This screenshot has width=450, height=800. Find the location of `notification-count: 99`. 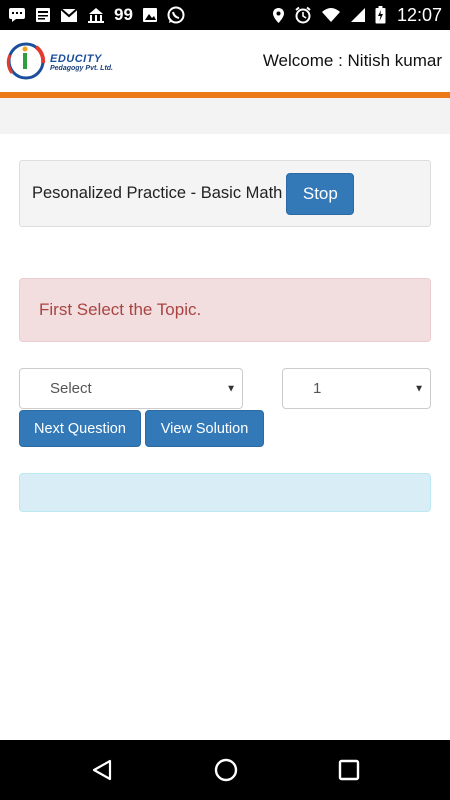

notification-count: 99 is located at coordinates (123, 14).